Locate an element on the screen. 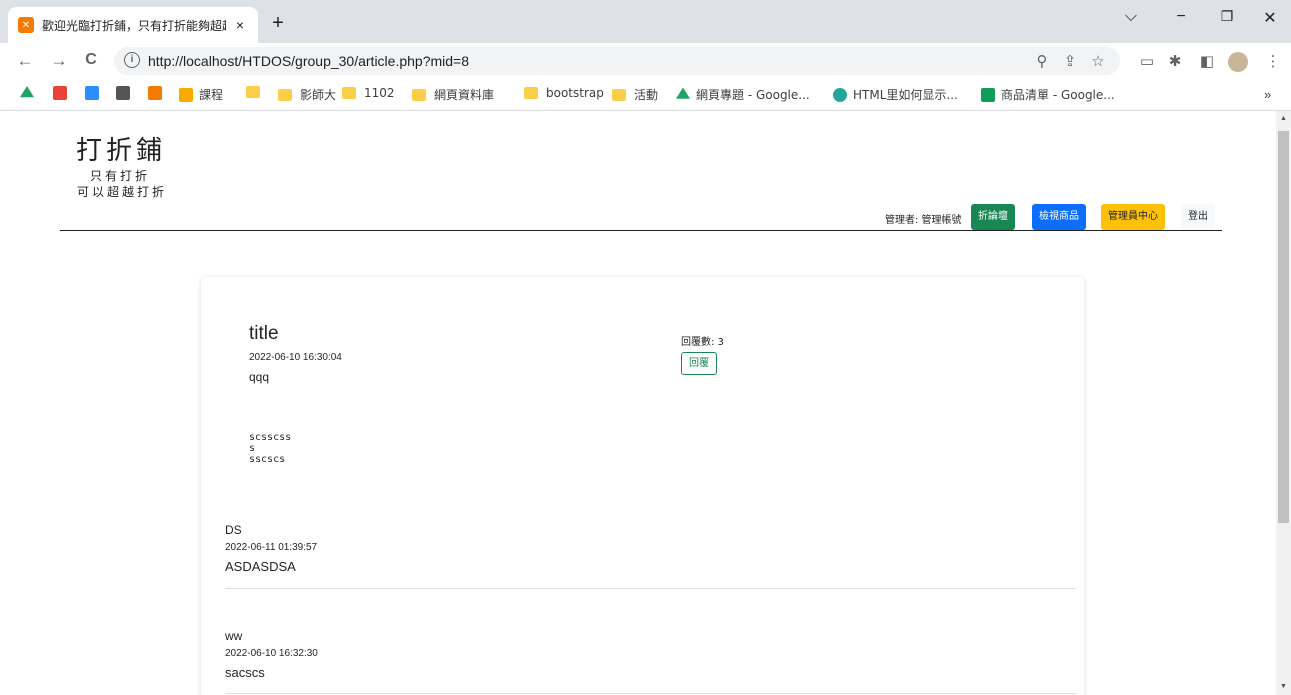 This screenshot has width=1291, height=695. new-tab-button: + is located at coordinates (278, 23).